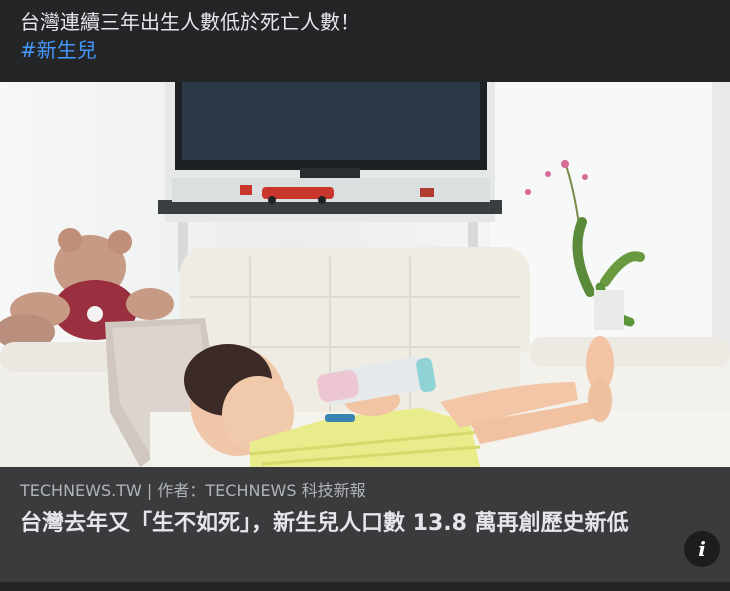 The width and height of the screenshot is (730, 591). I want to click on post-caption: 台灣連續三年出生人數低於死亡人數！, so click(190, 22).